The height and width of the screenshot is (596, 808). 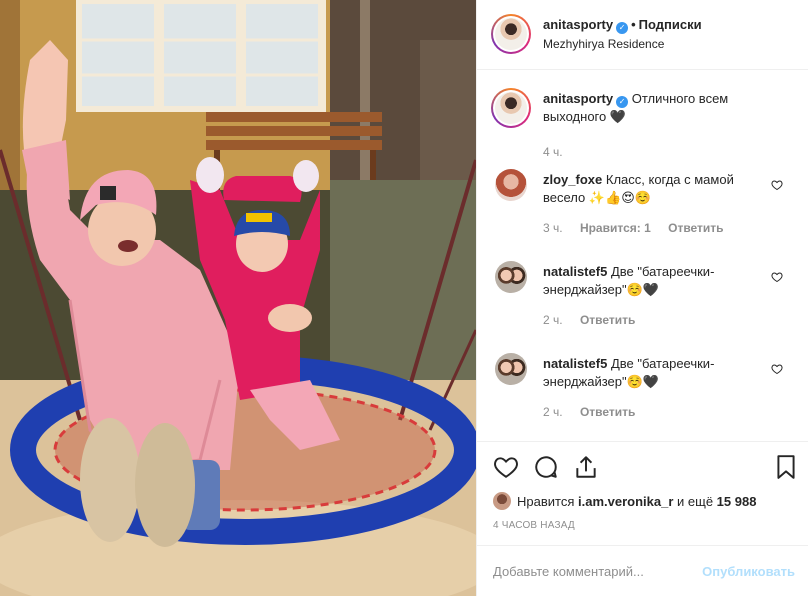 I want to click on publish-button: Опубликовать, so click(x=748, y=571).